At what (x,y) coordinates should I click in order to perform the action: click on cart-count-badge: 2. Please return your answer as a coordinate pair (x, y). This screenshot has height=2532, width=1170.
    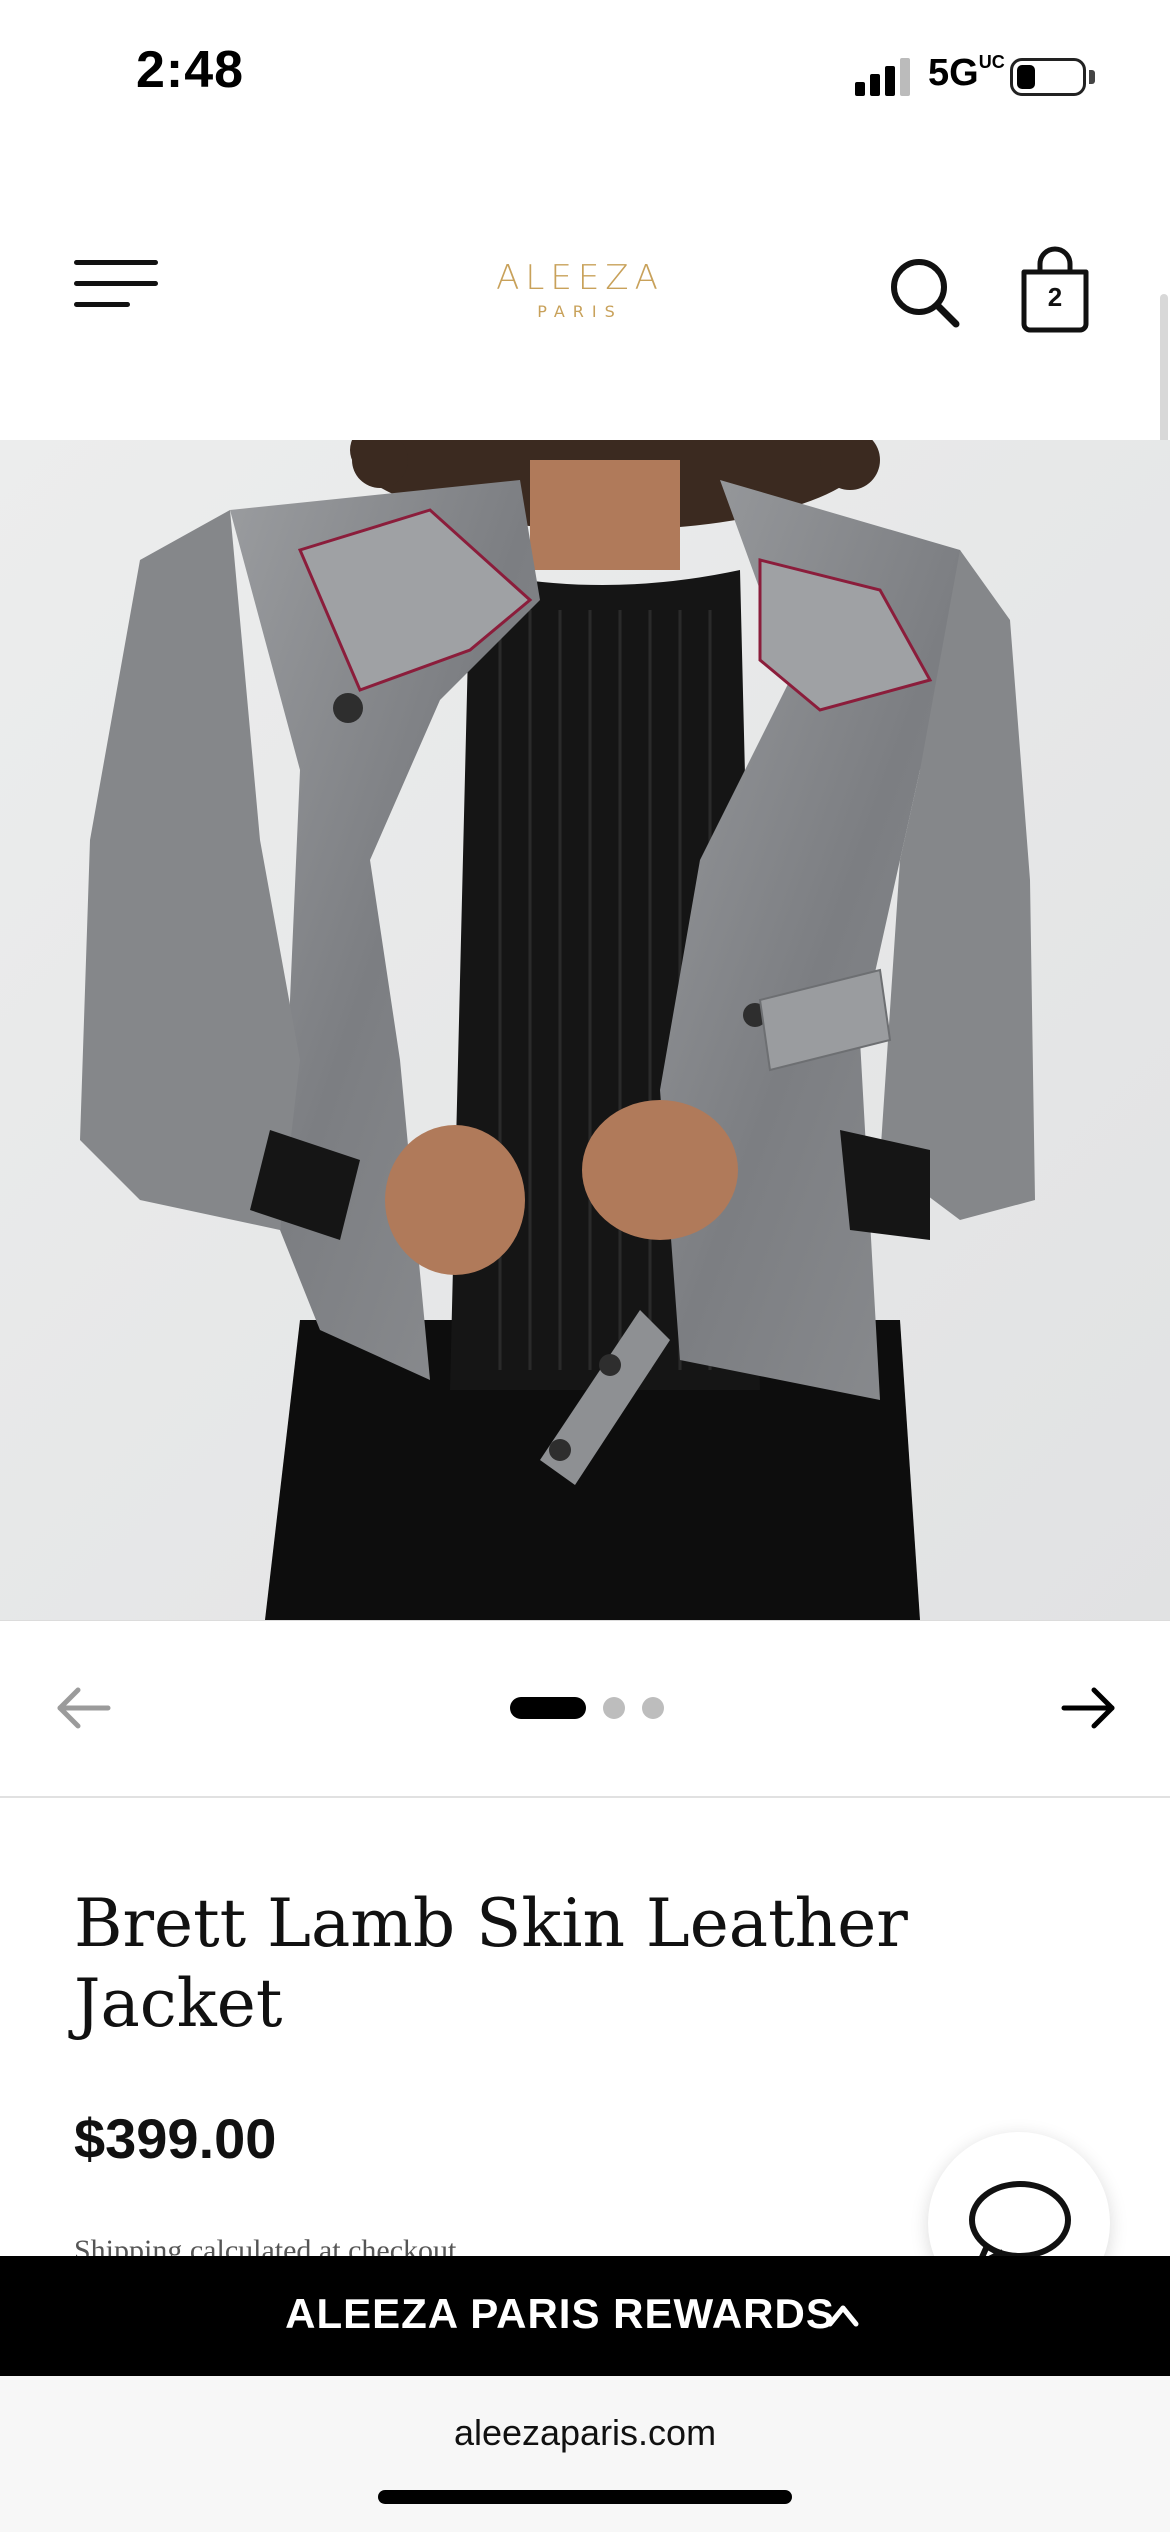
    Looking at the image, I should click on (1055, 297).